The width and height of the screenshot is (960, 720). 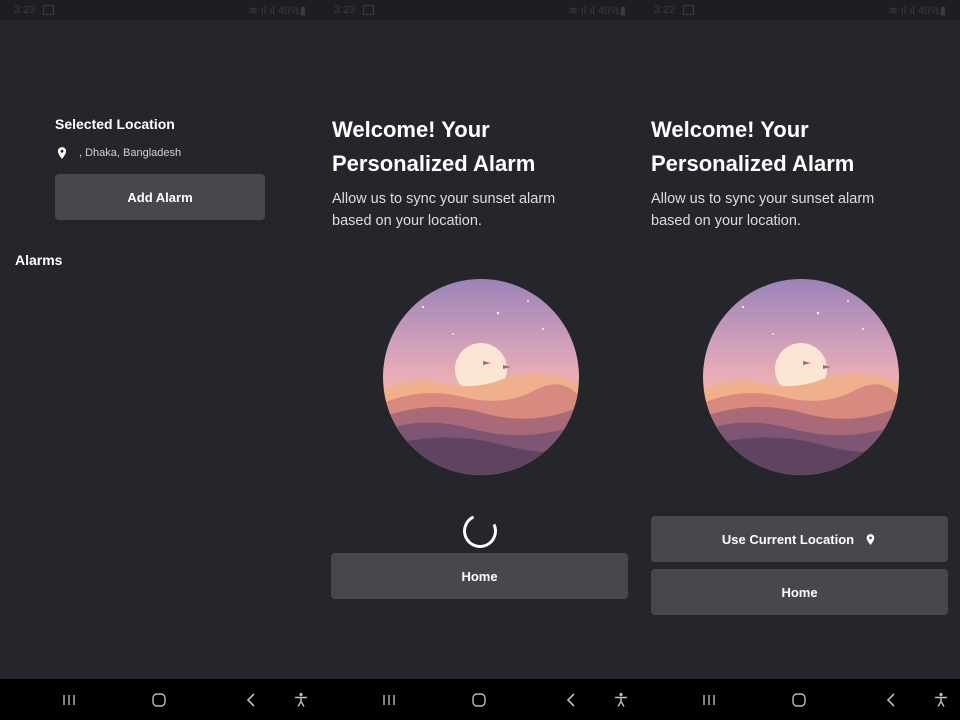 What do you see at coordinates (115, 124) in the screenshot?
I see `selected-location-title: Selected Location` at bounding box center [115, 124].